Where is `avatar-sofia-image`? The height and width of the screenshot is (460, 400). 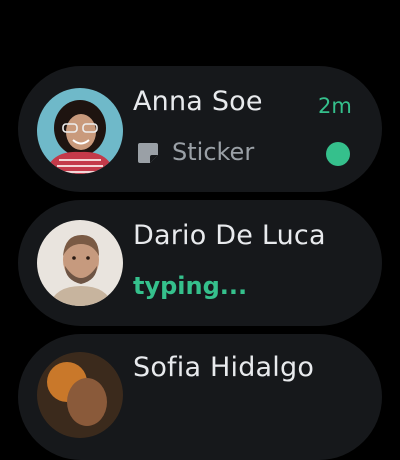 avatar-sofia-image is located at coordinates (80, 395).